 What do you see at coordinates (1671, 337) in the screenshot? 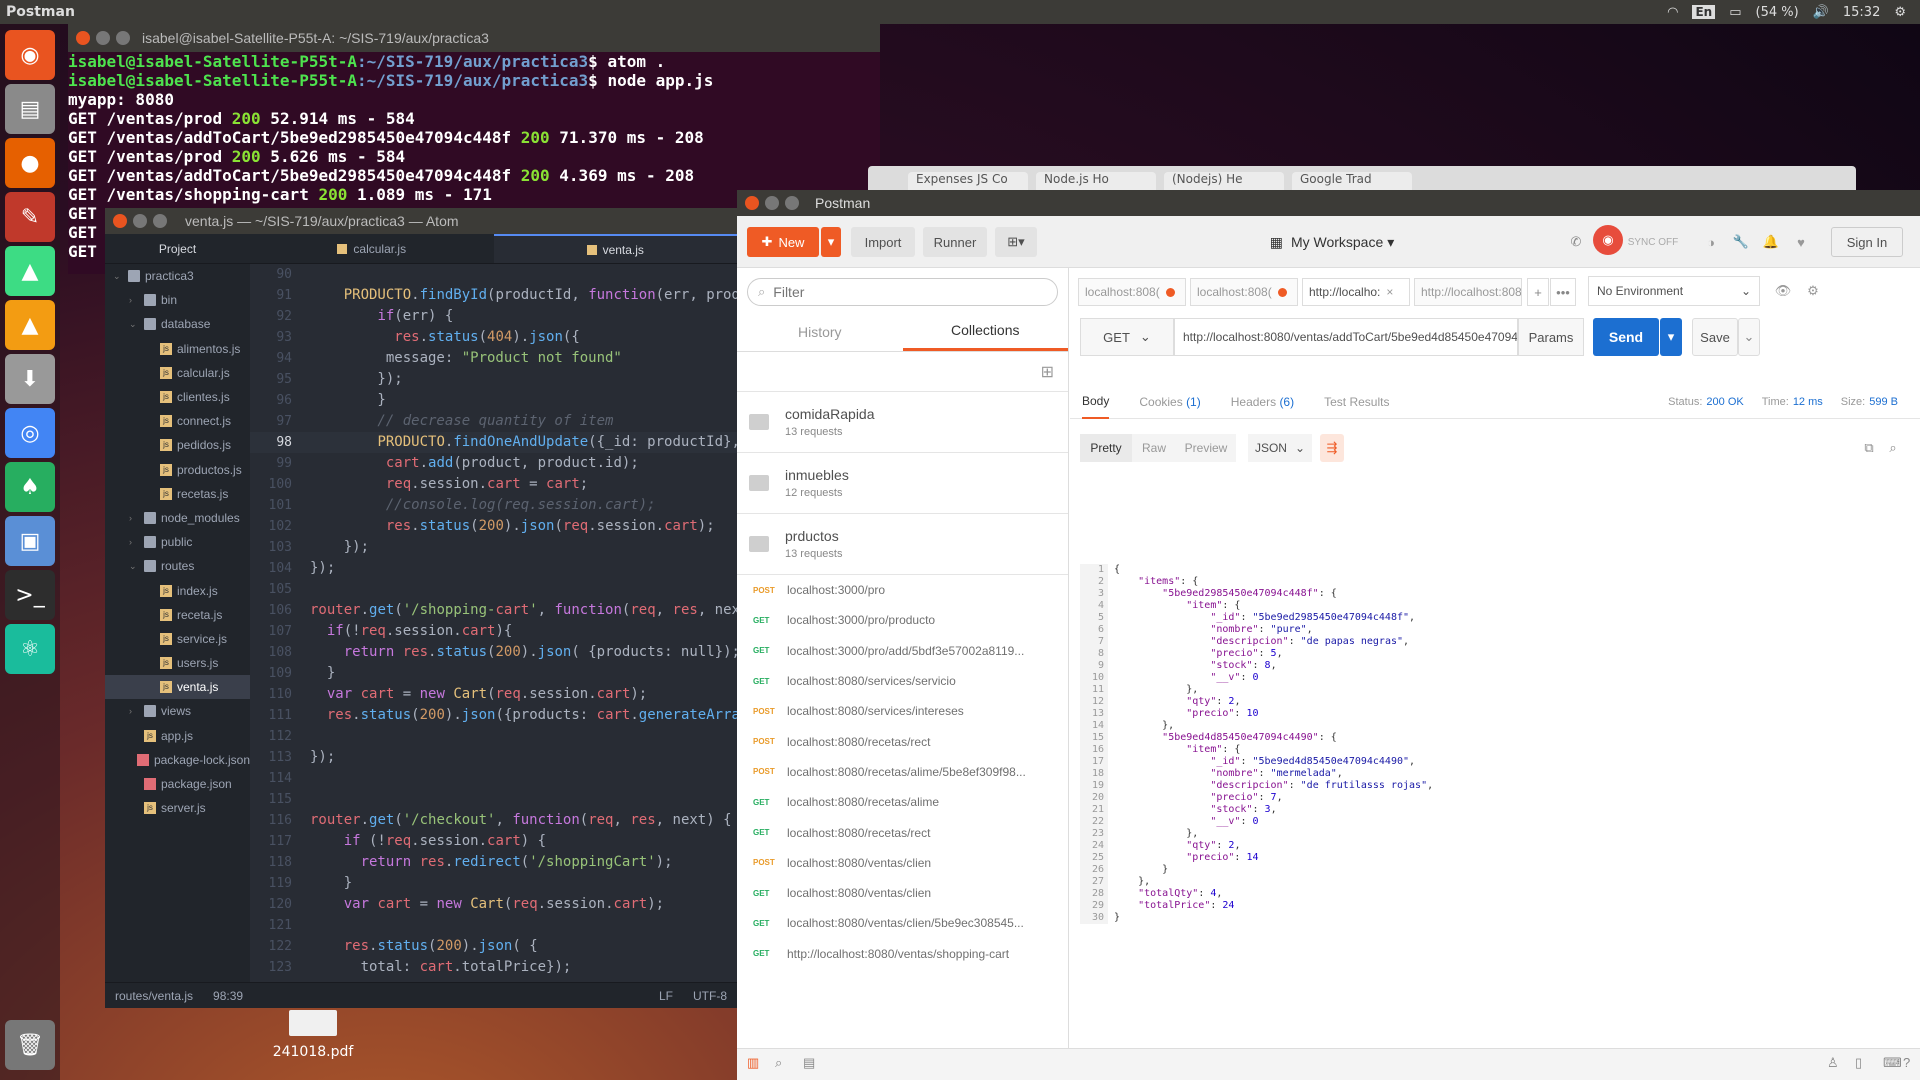
I see `send-dropdown-icon: ▾` at bounding box center [1671, 337].